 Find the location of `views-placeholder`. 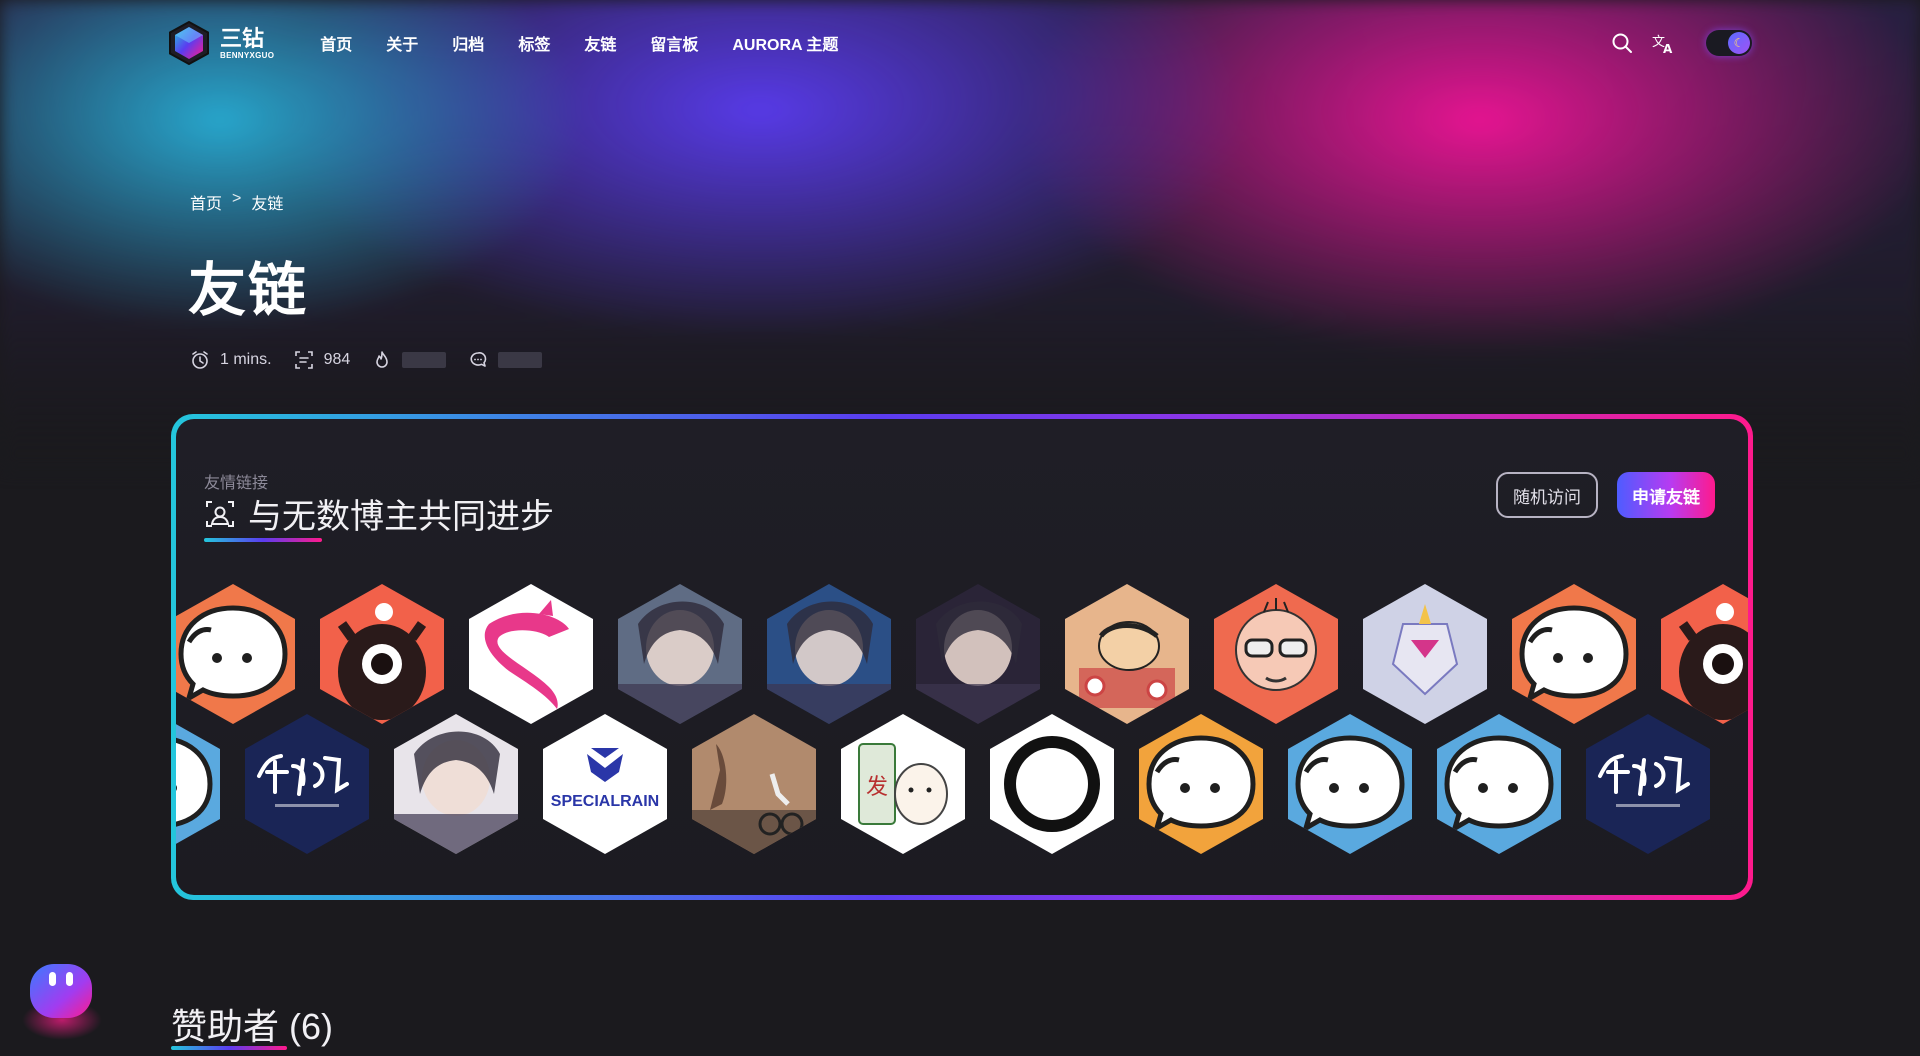

views-placeholder is located at coordinates (424, 360).